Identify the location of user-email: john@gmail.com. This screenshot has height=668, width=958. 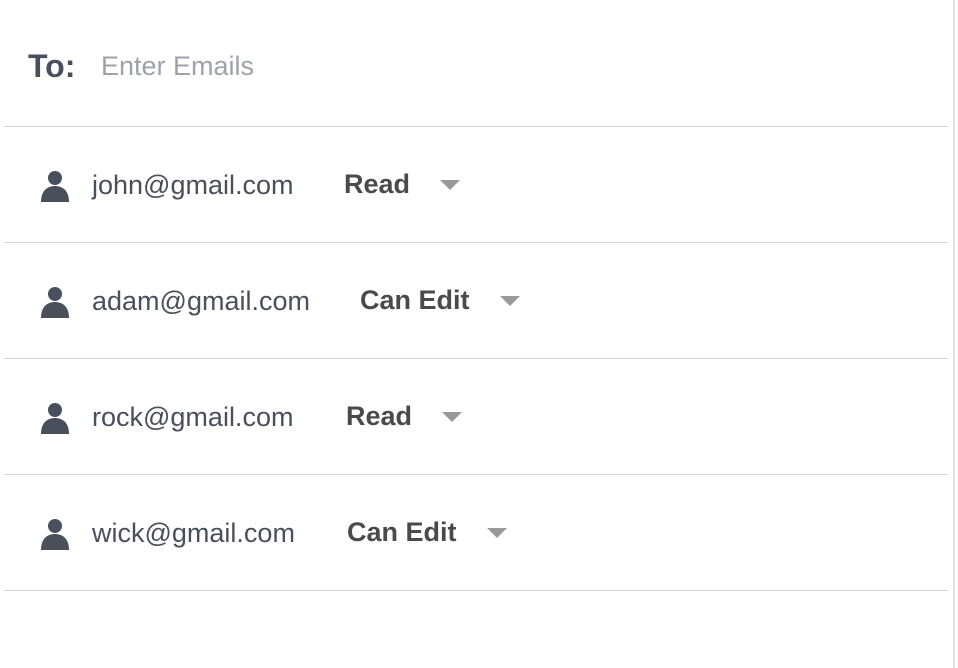
(193, 185).